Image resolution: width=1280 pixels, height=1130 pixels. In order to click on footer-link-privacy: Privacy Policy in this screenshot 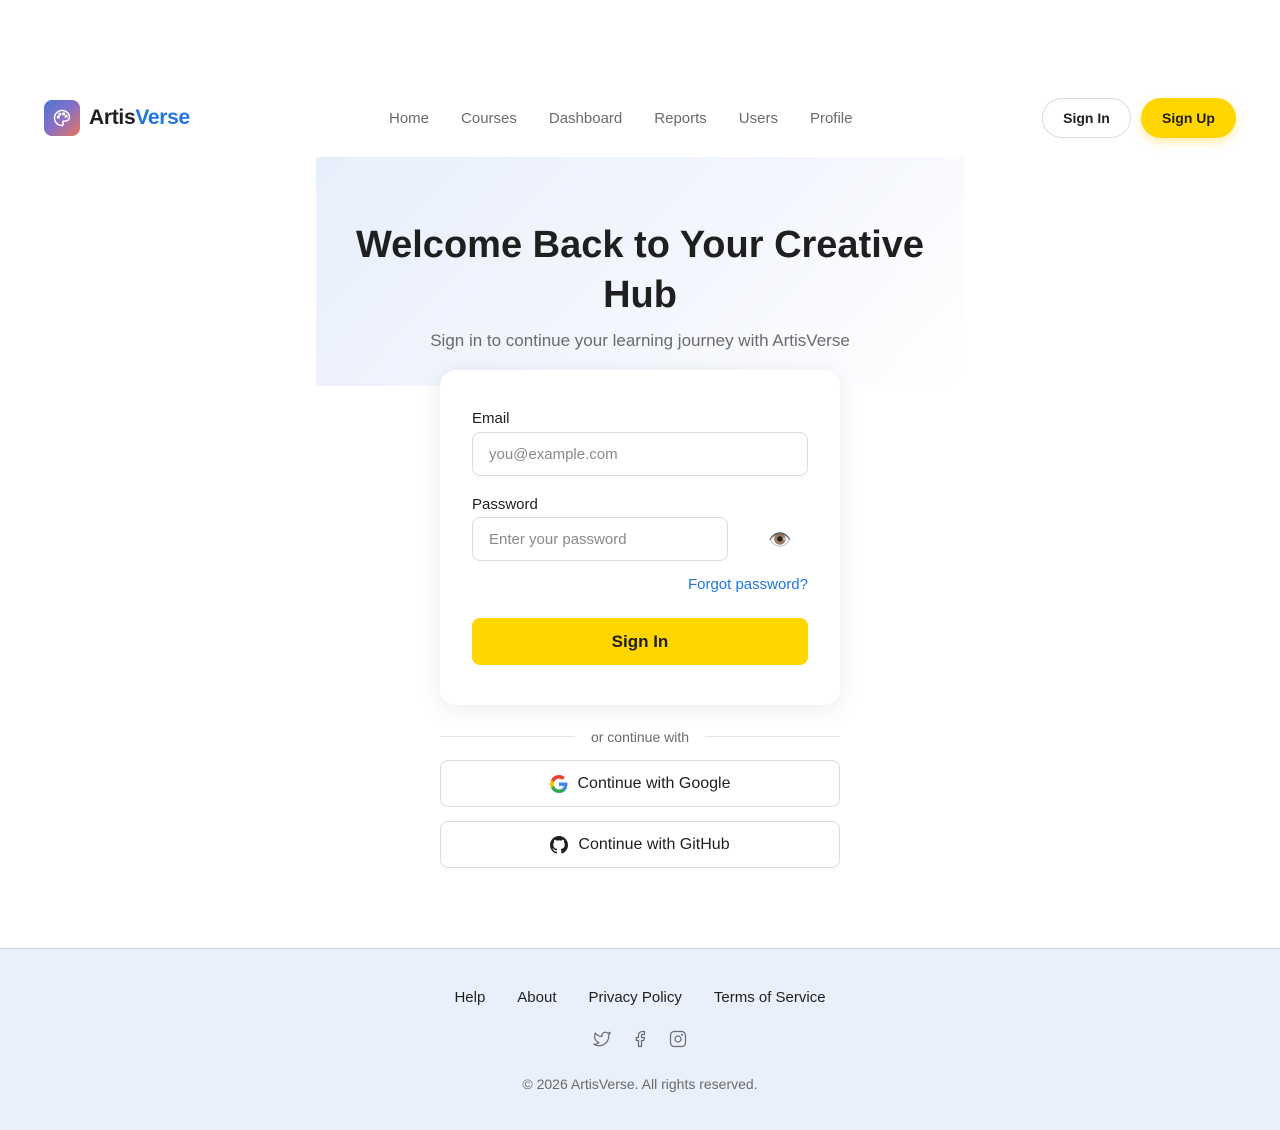, I will do `click(635, 997)`.